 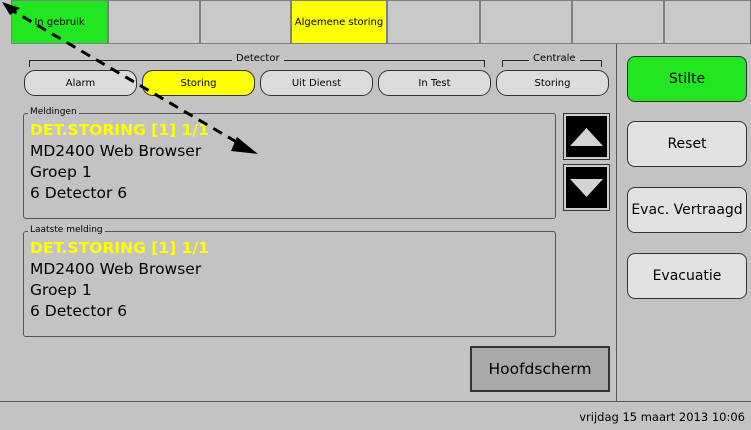 What do you see at coordinates (687, 79) in the screenshot?
I see `stilte-button: Stilte` at bounding box center [687, 79].